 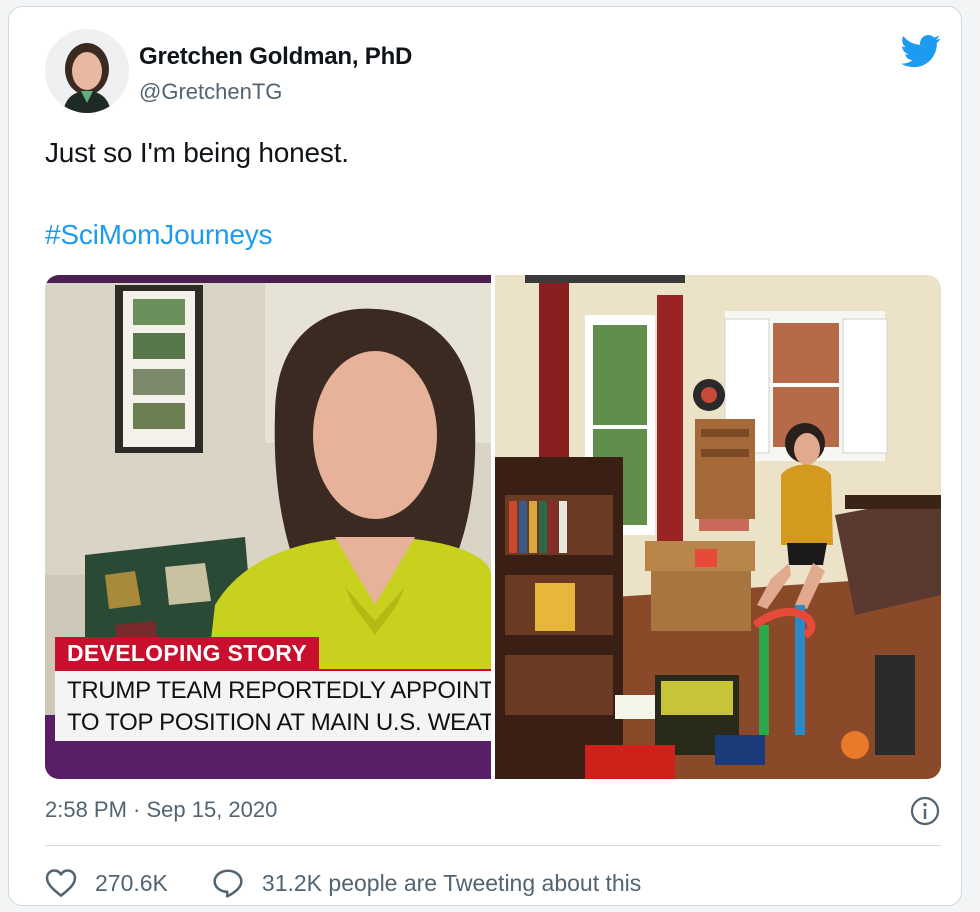 What do you see at coordinates (187, 653) in the screenshot?
I see `chyron-tag: DEVELOPING STORY` at bounding box center [187, 653].